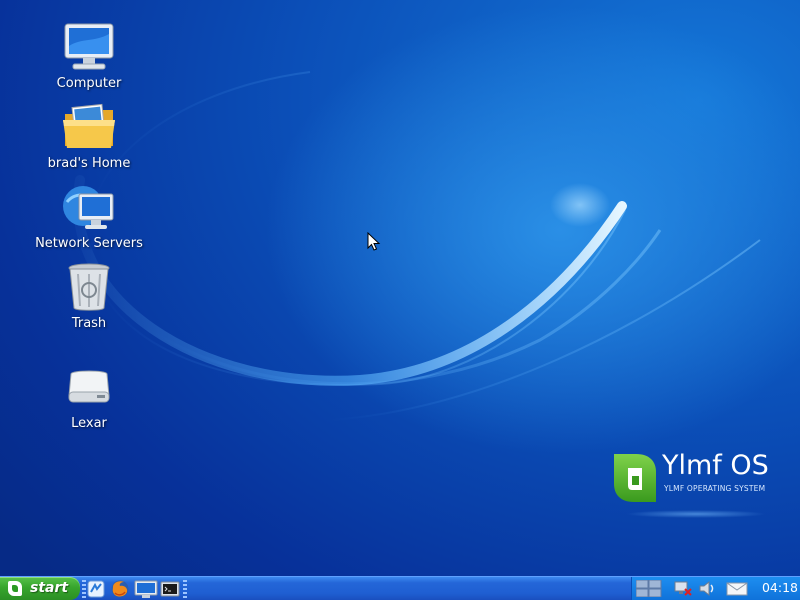 The image size is (800, 600). What do you see at coordinates (146, 589) in the screenshot?
I see `show-desktop-icon` at bounding box center [146, 589].